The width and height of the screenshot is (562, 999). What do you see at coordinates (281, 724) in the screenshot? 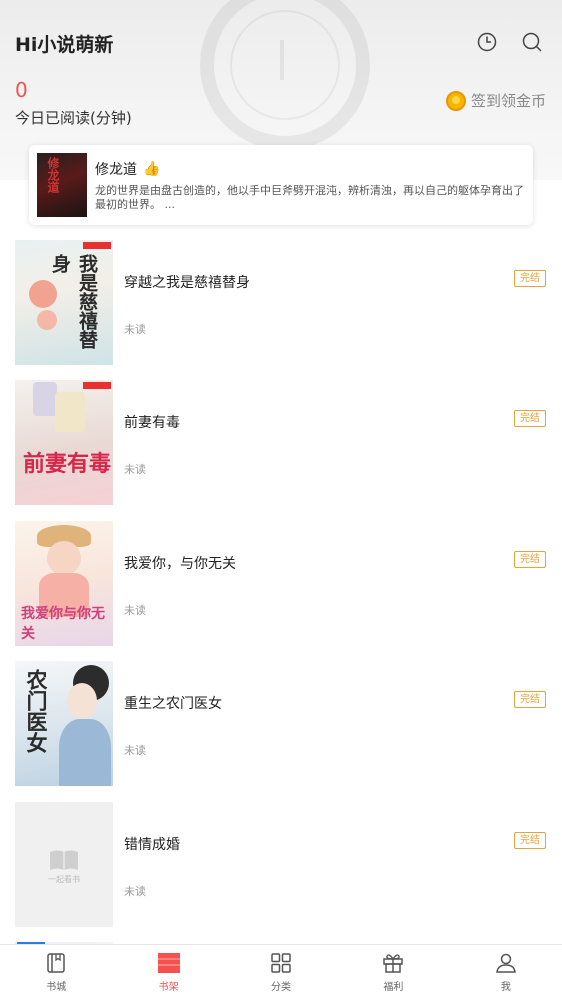
I see `list-item: 农门医女 重生之农门医女 未读 完结` at bounding box center [281, 724].